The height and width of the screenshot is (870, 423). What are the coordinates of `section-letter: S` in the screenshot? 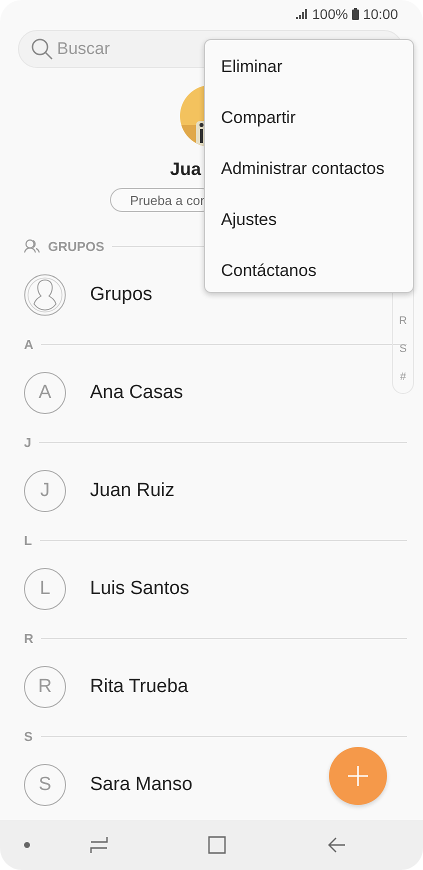 It's located at (28, 736).